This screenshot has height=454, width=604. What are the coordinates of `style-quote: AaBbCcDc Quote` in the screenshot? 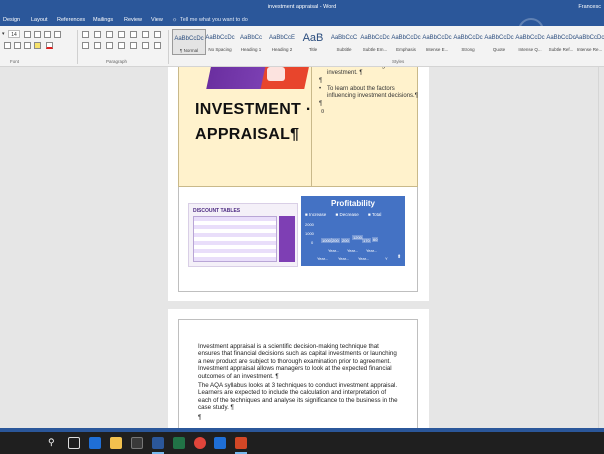 It's located at (499, 42).